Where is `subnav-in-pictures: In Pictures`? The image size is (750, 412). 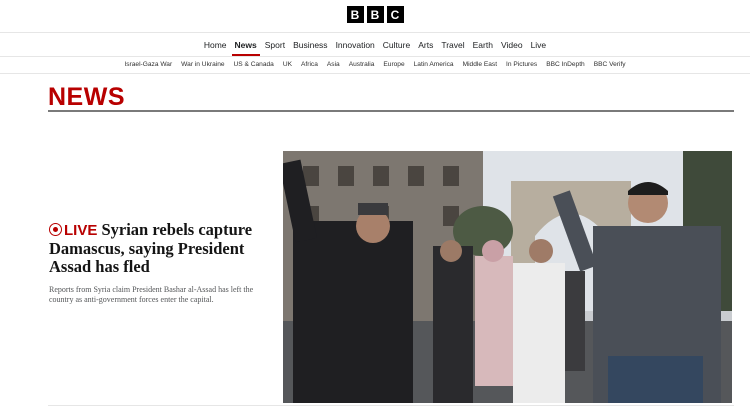
subnav-in-pictures: In Pictures is located at coordinates (521, 65).